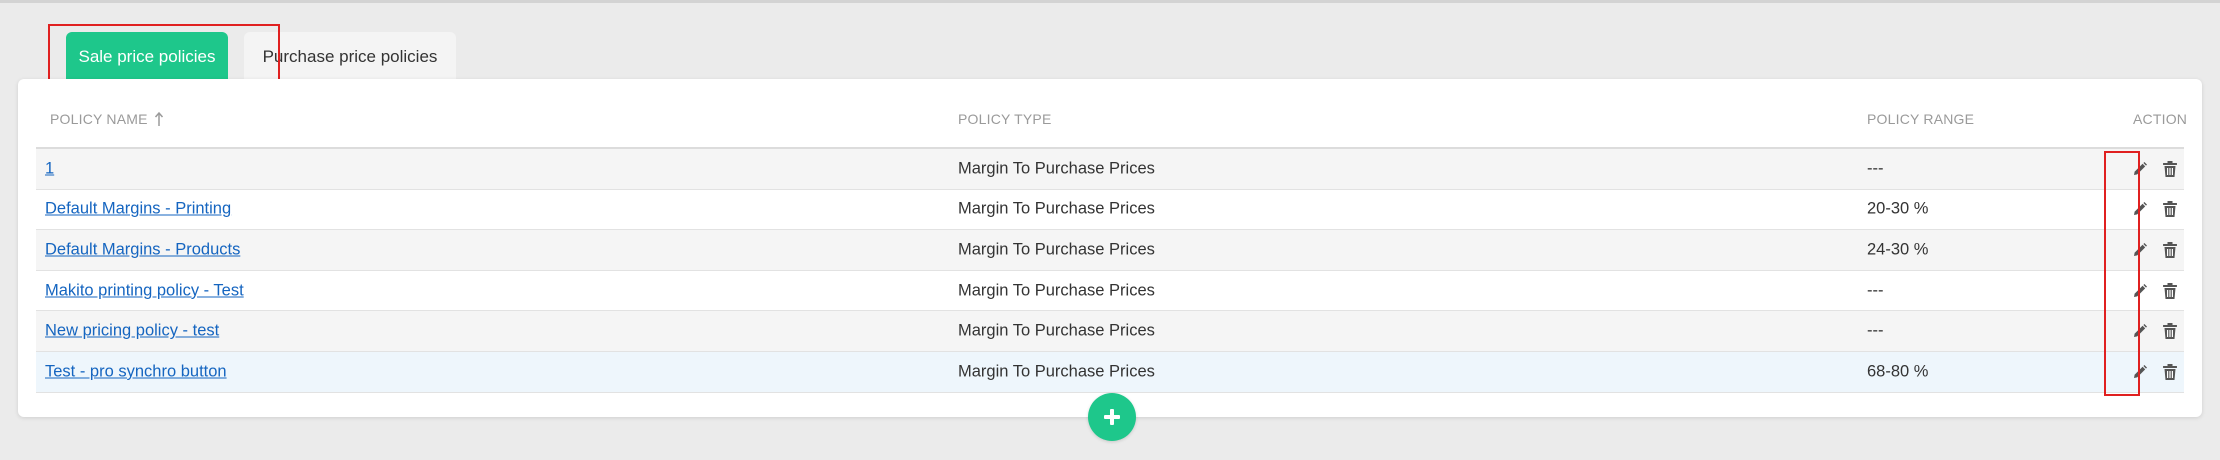 This screenshot has height=460, width=2220. What do you see at coordinates (2160, 119) in the screenshot?
I see `header-action: ACTION` at bounding box center [2160, 119].